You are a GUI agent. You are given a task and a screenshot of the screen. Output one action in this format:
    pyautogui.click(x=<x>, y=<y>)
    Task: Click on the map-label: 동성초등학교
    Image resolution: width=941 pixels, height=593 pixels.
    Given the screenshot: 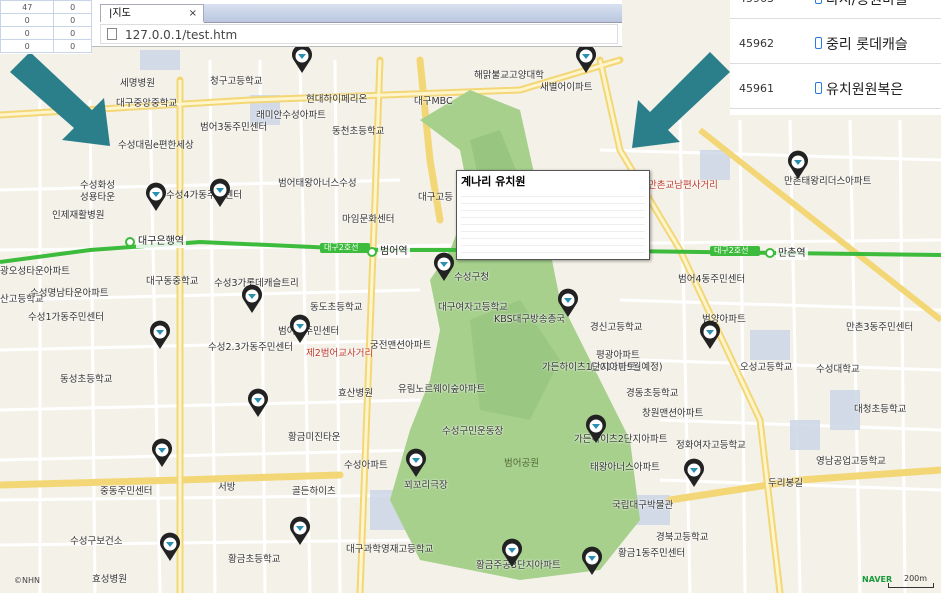 What is the action you would take?
    pyautogui.click(x=86, y=379)
    